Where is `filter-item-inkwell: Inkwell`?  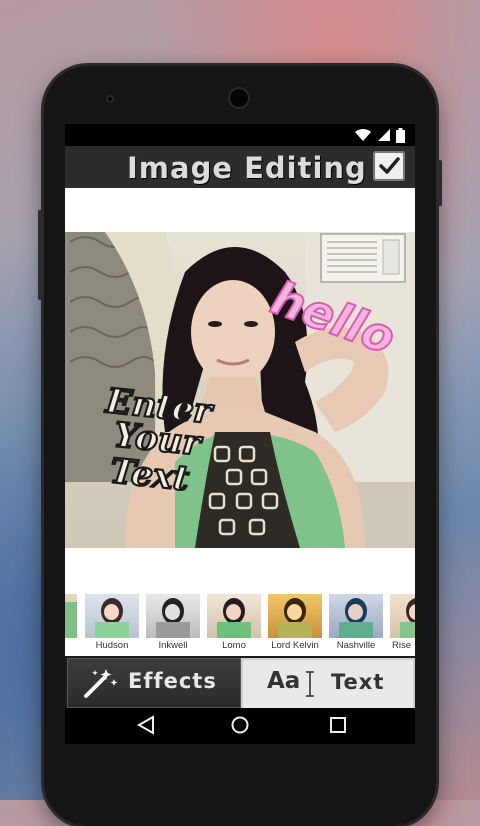 filter-item-inkwell: Inkwell is located at coordinates (173, 624).